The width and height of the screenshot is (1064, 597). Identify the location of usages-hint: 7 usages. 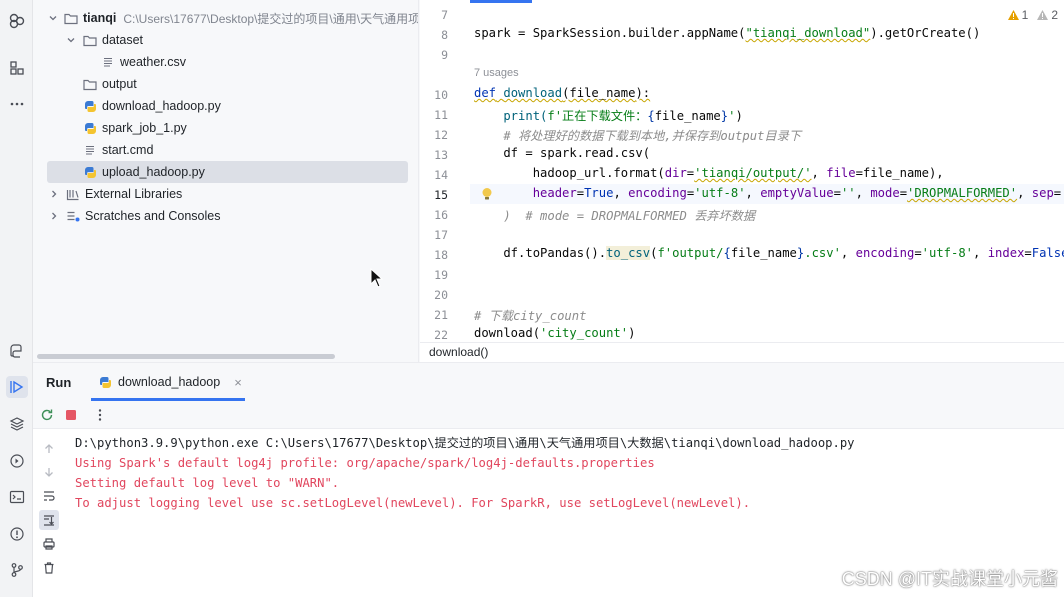
(496, 73).